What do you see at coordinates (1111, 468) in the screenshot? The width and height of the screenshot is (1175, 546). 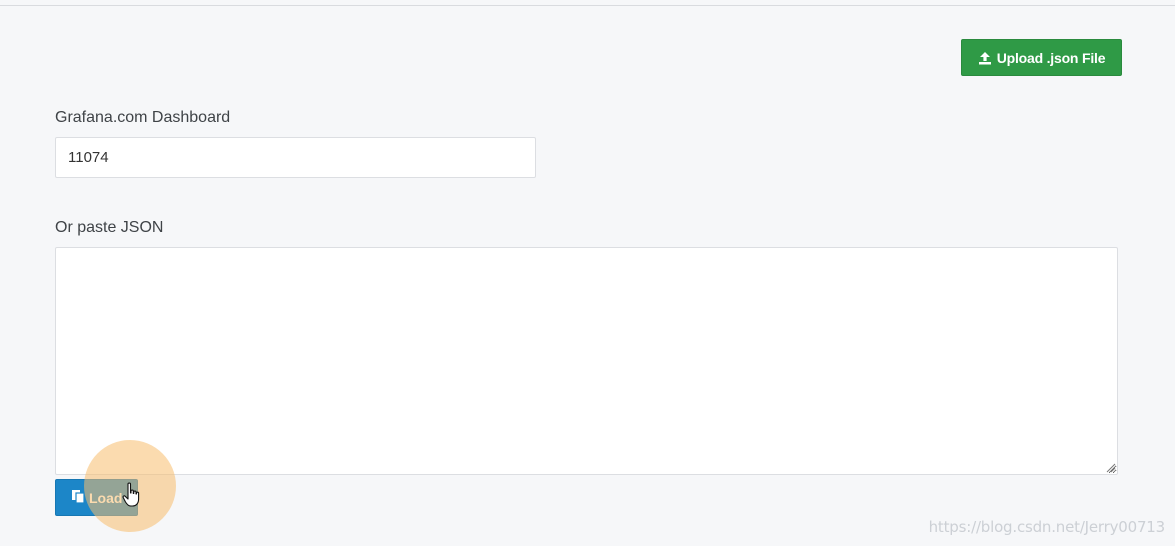 I see `resize-grip-icon` at bounding box center [1111, 468].